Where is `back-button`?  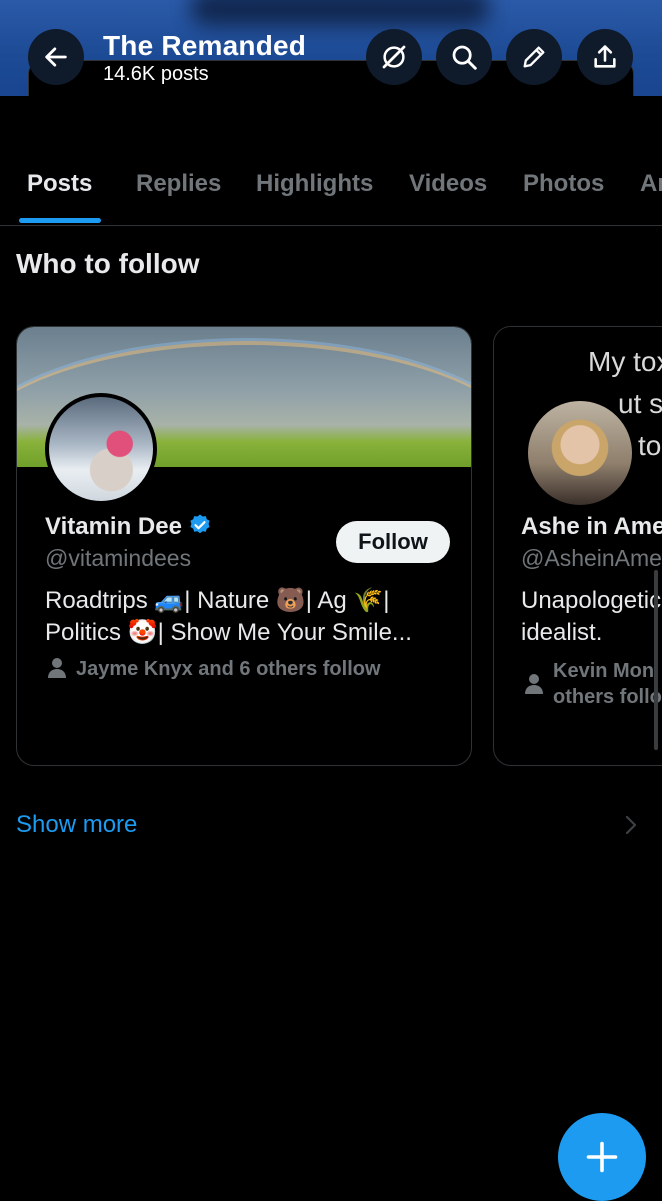
back-button is located at coordinates (56, 57).